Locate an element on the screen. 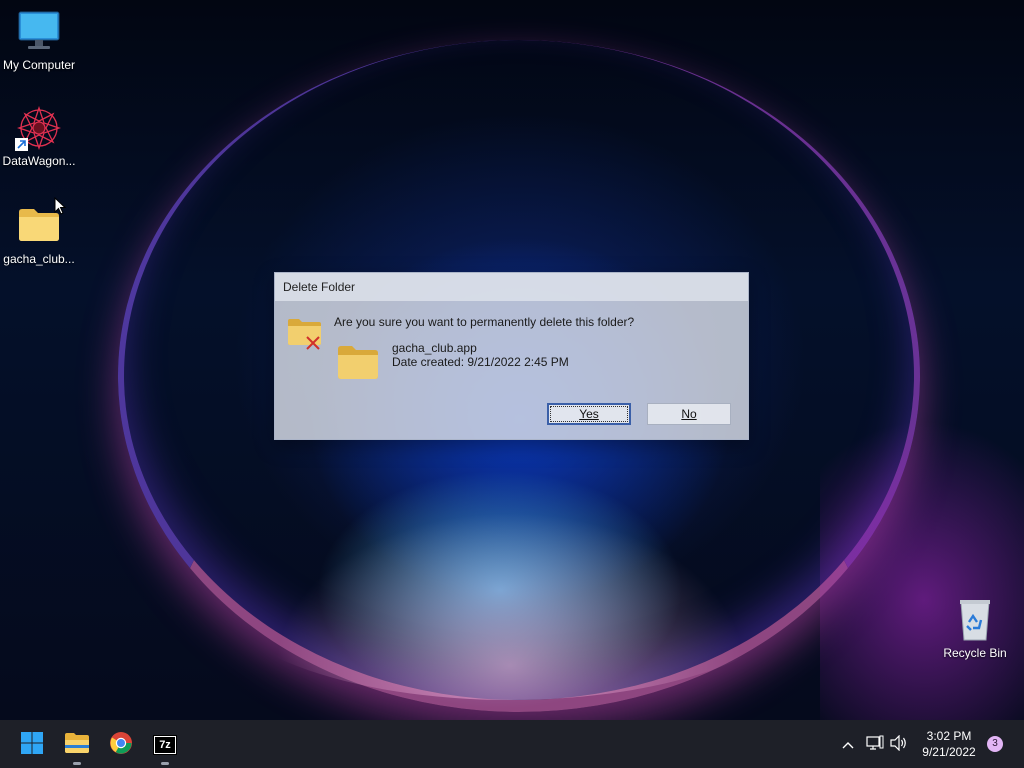 This screenshot has height=768, width=1024. file-name: gacha_club.app is located at coordinates (434, 348).